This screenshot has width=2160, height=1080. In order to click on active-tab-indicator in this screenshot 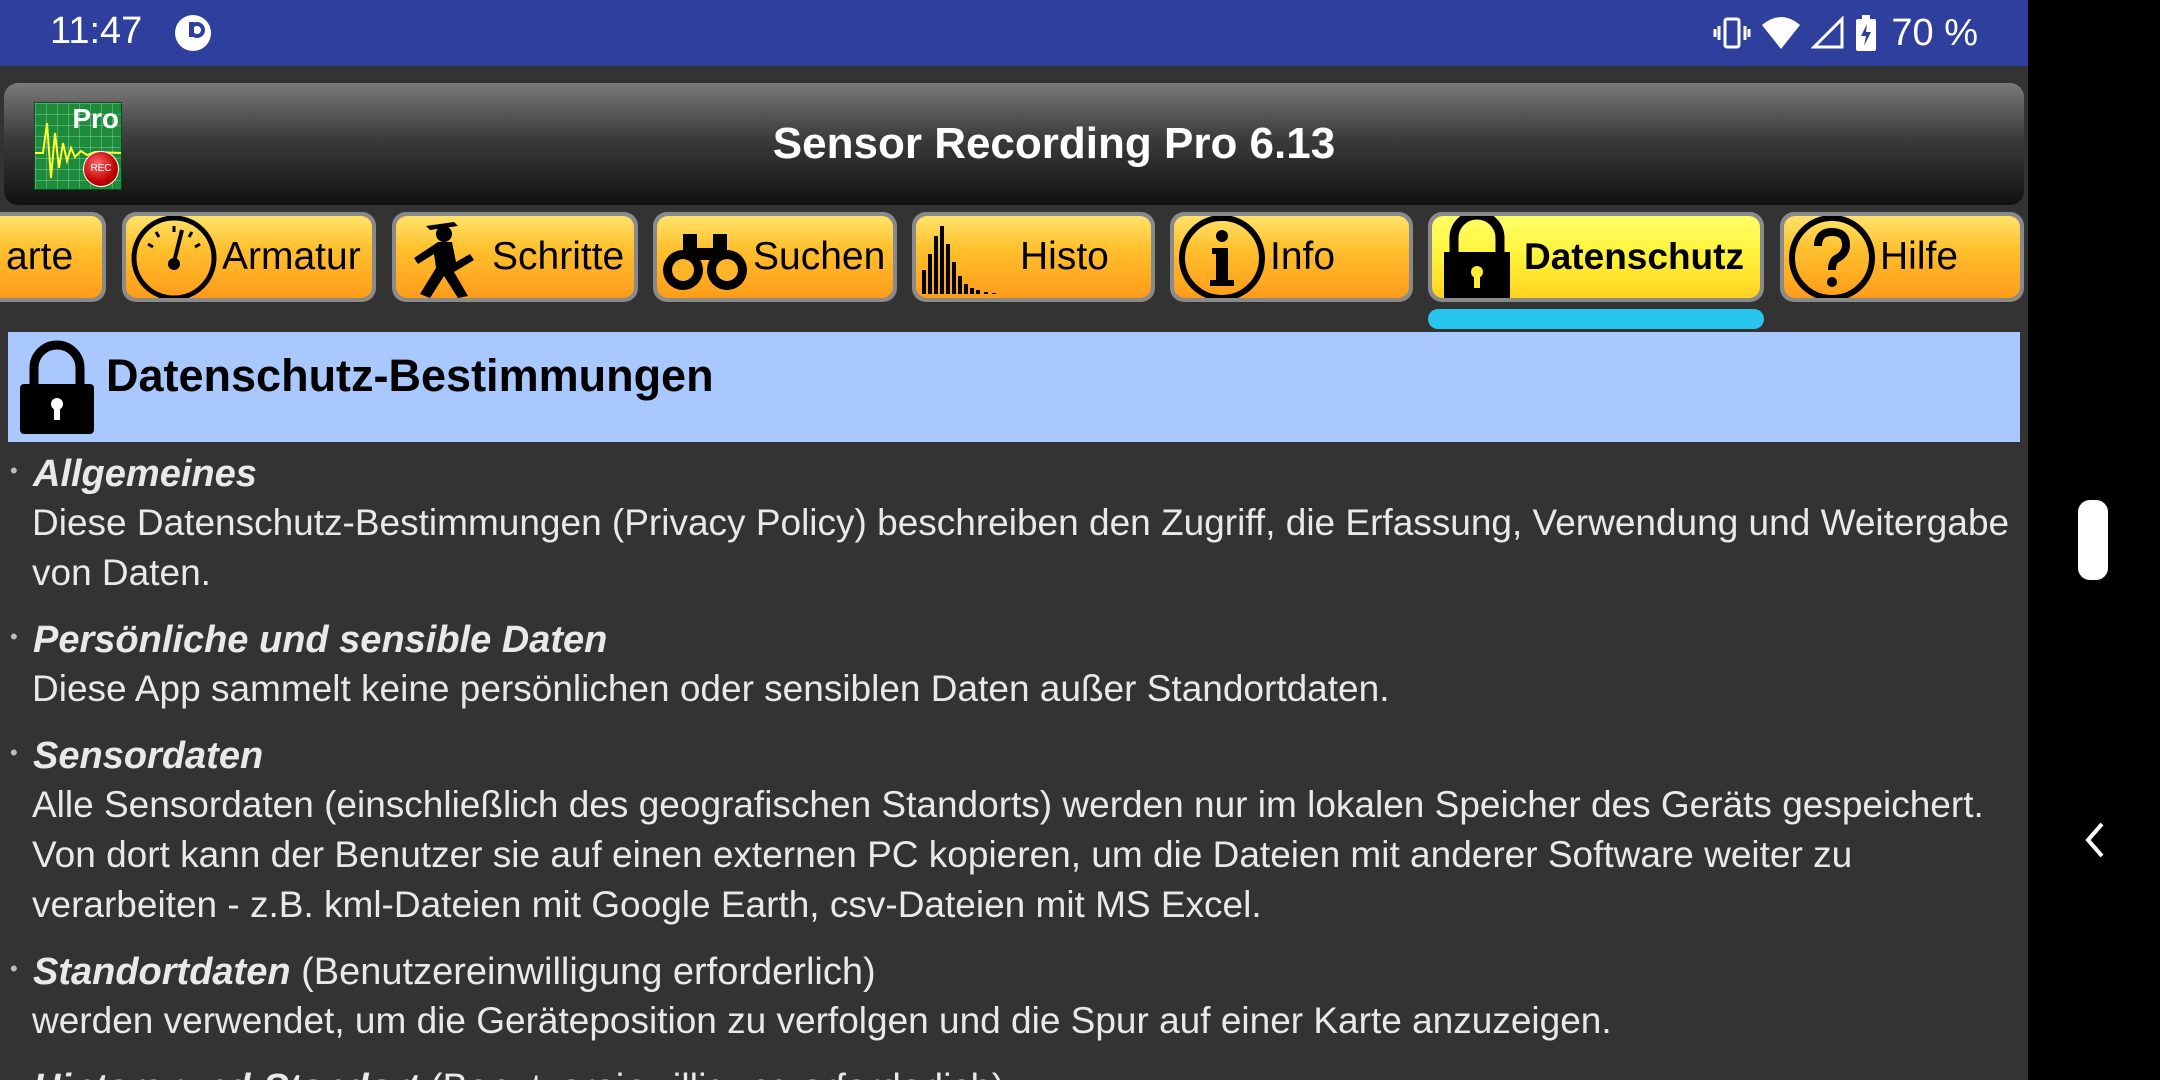, I will do `click(1596, 319)`.